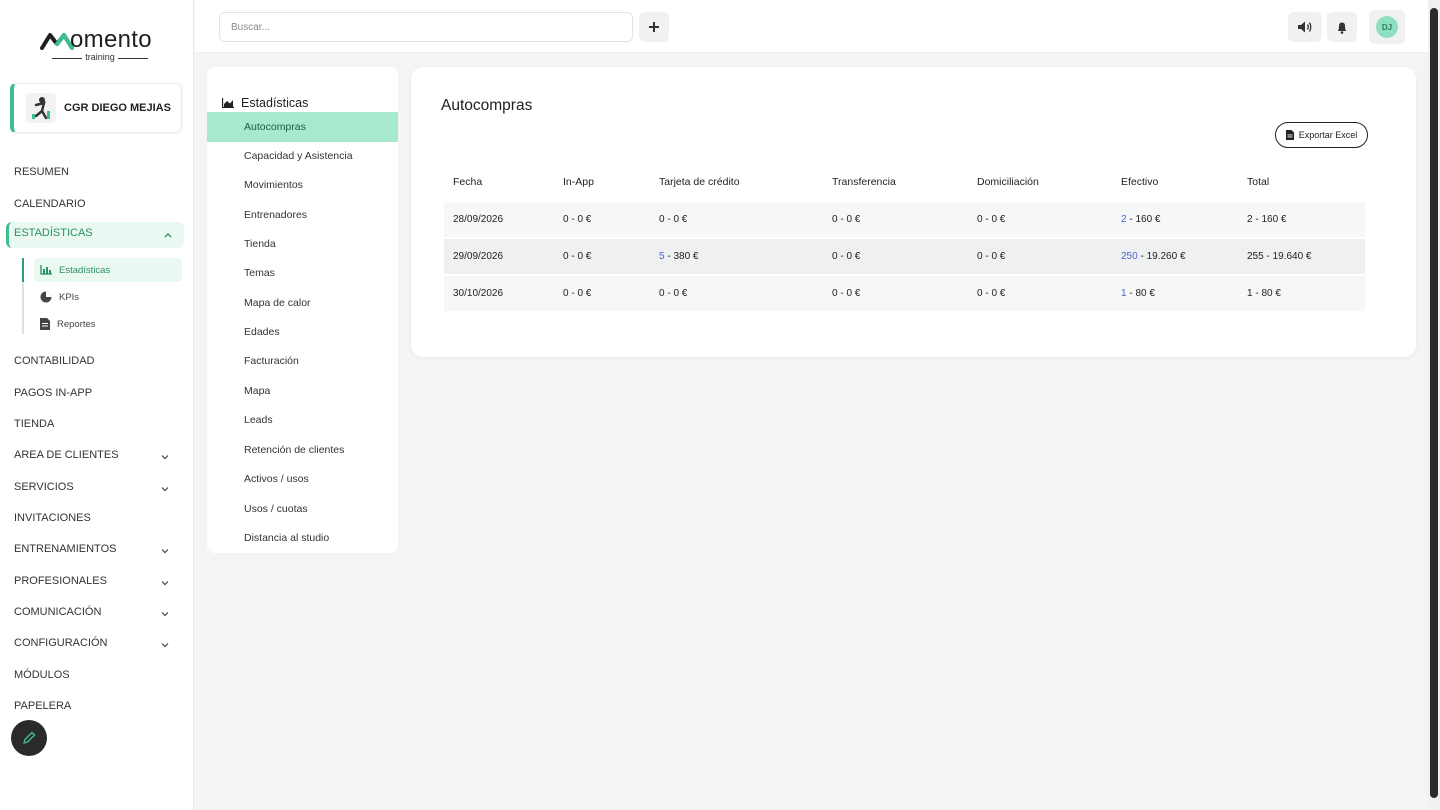  Describe the element at coordinates (54, 361) in the screenshot. I see `nav-contabilidad: CONTABILIDAD` at that location.